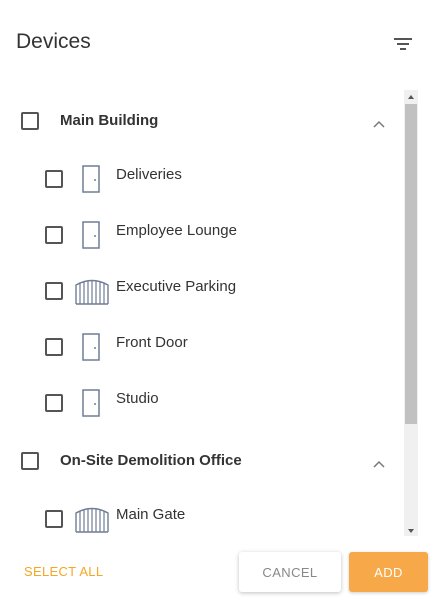  What do you see at coordinates (201, 346) in the screenshot?
I see `device-row: Front Door` at bounding box center [201, 346].